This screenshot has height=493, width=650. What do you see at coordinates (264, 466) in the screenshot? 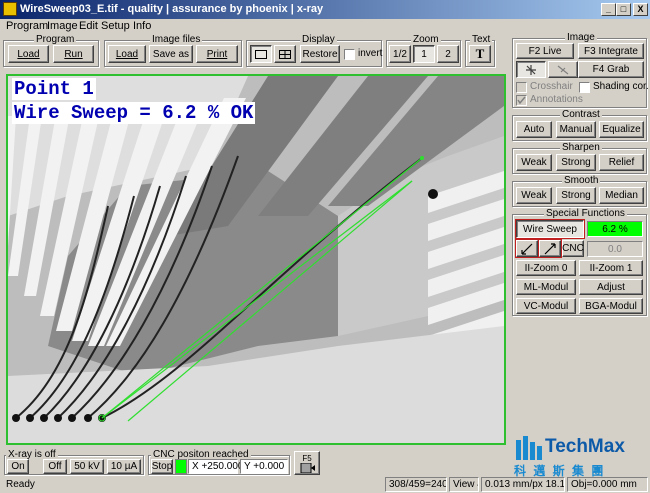
I see `y-position-field: Y +0.000` at bounding box center [264, 466].